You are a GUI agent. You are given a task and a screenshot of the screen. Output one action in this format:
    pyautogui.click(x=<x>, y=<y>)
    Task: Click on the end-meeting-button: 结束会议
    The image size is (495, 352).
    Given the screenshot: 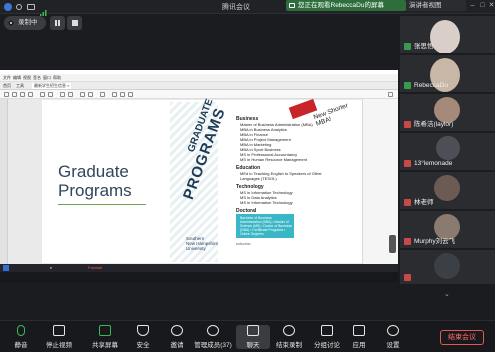 What is the action you would take?
    pyautogui.click(x=462, y=337)
    